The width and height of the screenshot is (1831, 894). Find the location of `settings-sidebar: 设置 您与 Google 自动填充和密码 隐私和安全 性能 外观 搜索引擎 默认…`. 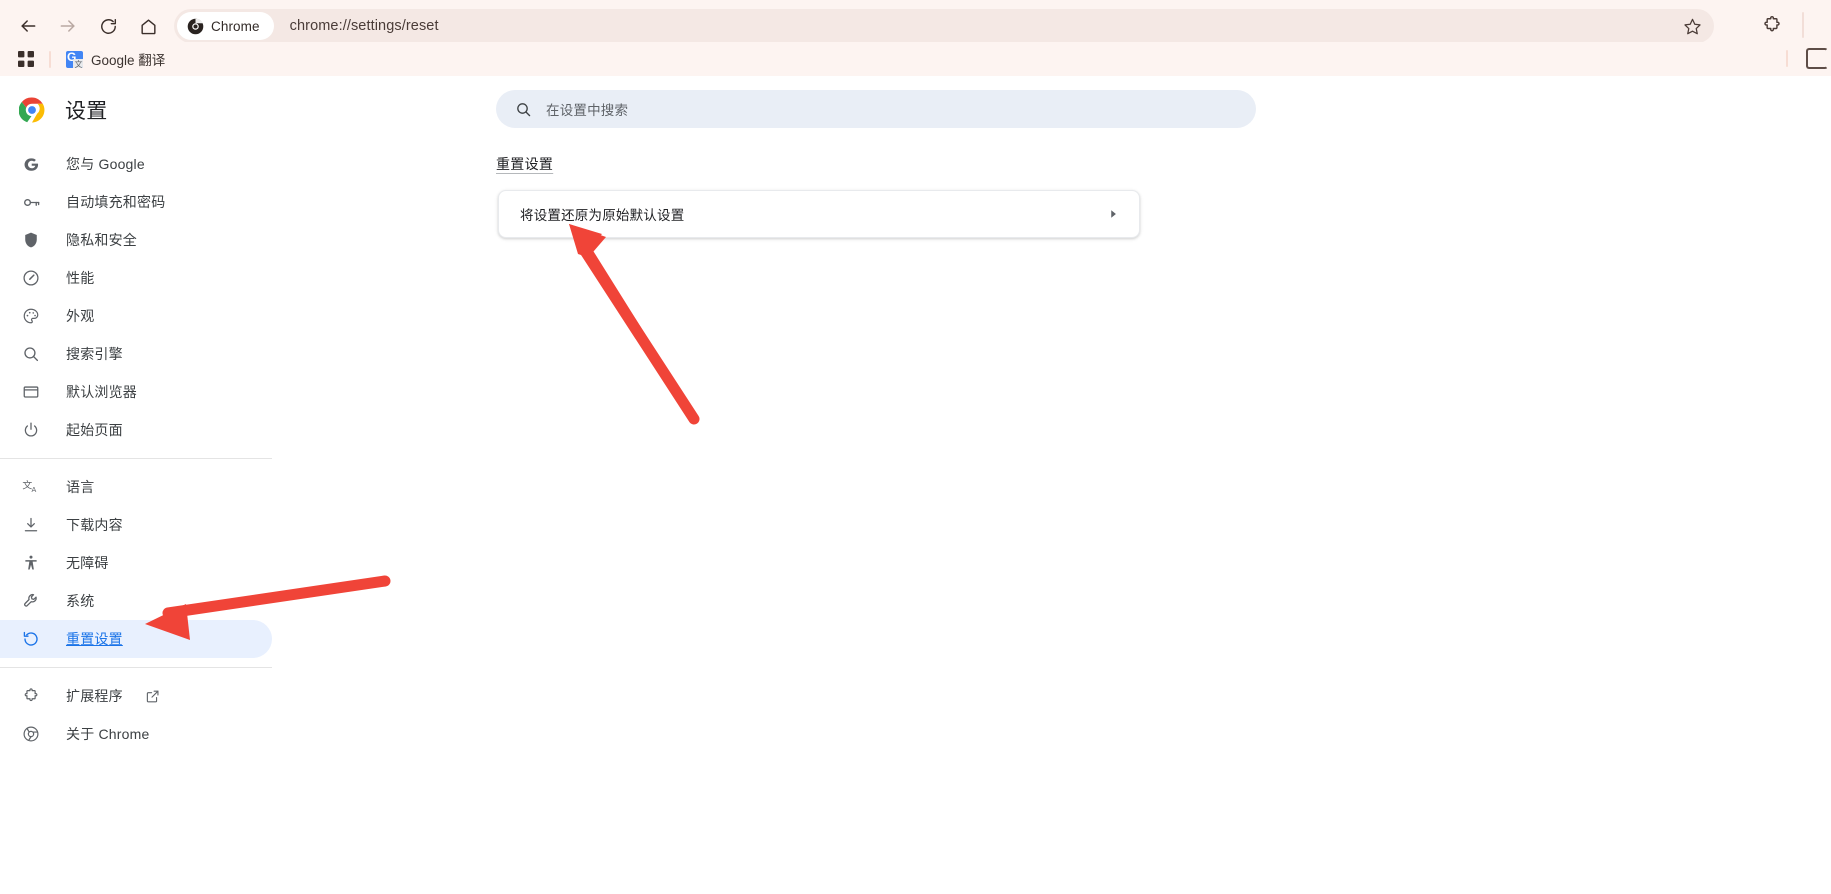

settings-sidebar: 设置 您与 Google 自动填充和密码 隐私和安全 性能 外观 搜索引擎 默认… is located at coordinates (136, 485).